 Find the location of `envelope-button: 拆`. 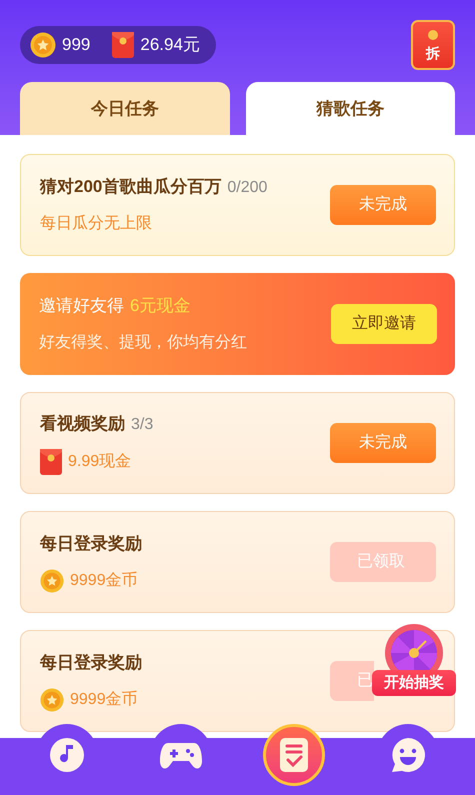

envelope-button: 拆 is located at coordinates (433, 45).